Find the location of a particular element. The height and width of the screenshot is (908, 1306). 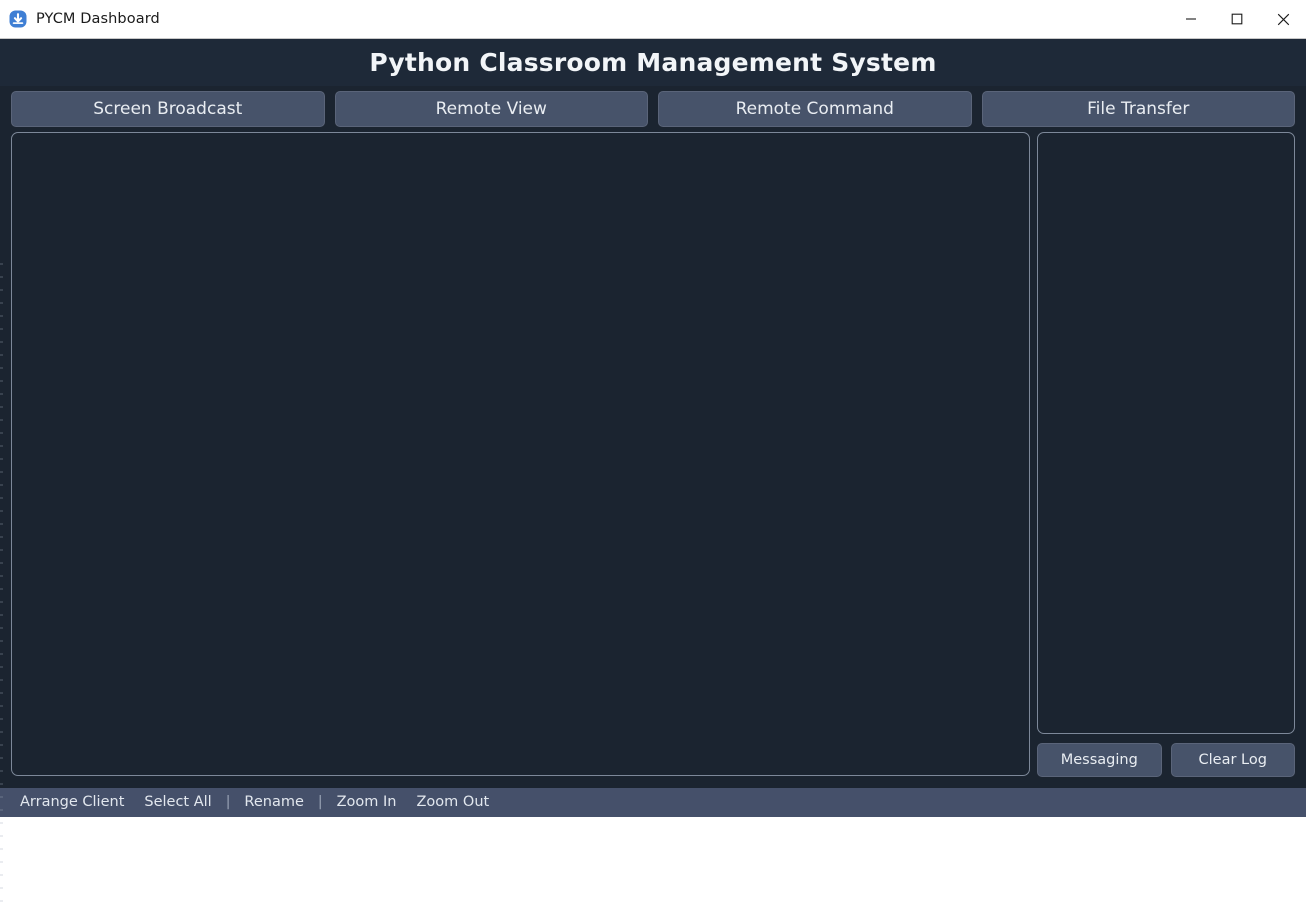

log-panel is located at coordinates (1166, 433).